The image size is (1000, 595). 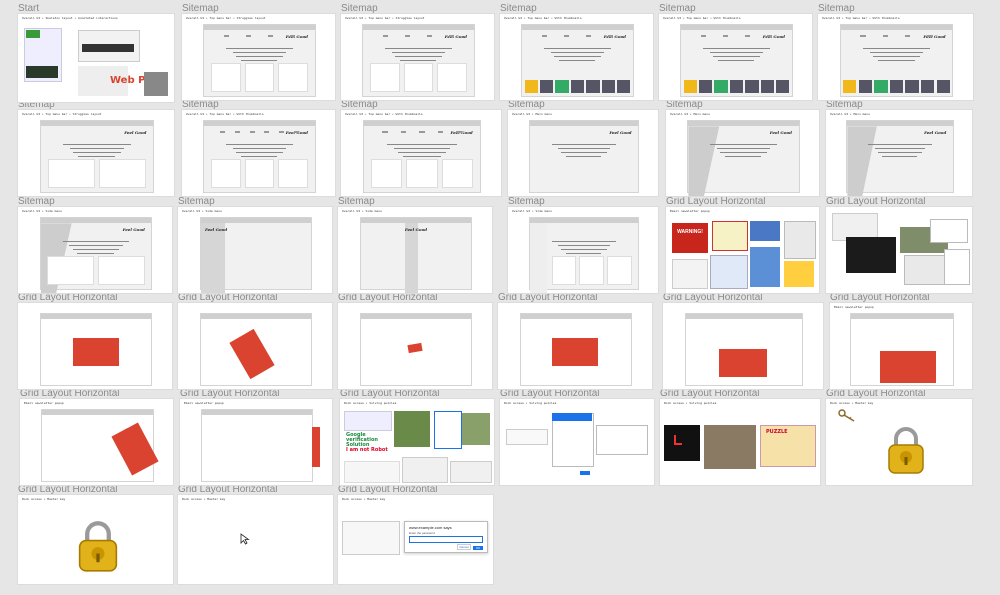 What do you see at coordinates (367, 450) in the screenshot?
I see `not-robot-text: I am not Robot` at bounding box center [367, 450].